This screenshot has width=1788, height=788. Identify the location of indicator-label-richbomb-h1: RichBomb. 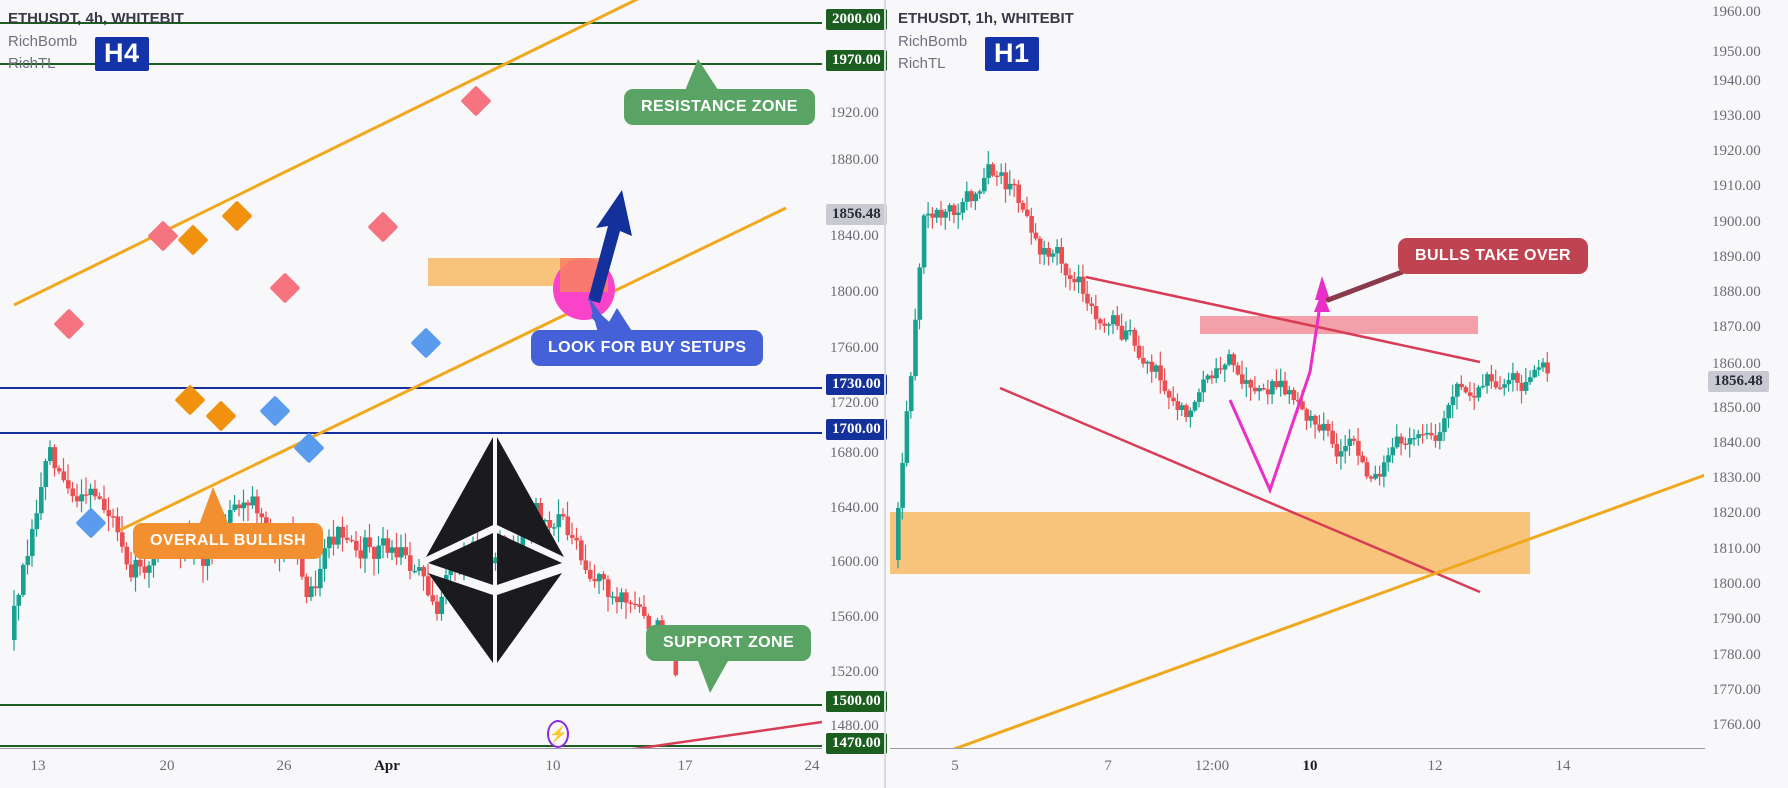
(932, 41).